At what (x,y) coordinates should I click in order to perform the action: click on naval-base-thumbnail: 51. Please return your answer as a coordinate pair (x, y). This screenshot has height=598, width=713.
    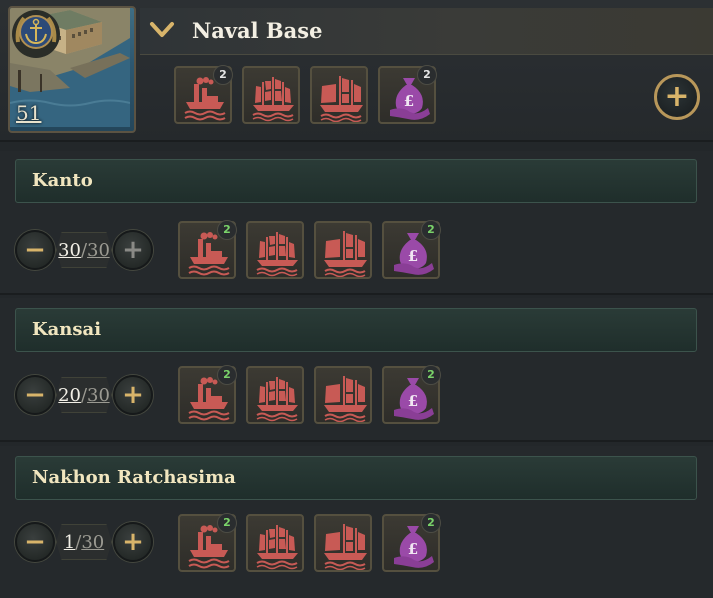
    Looking at the image, I should click on (72, 69).